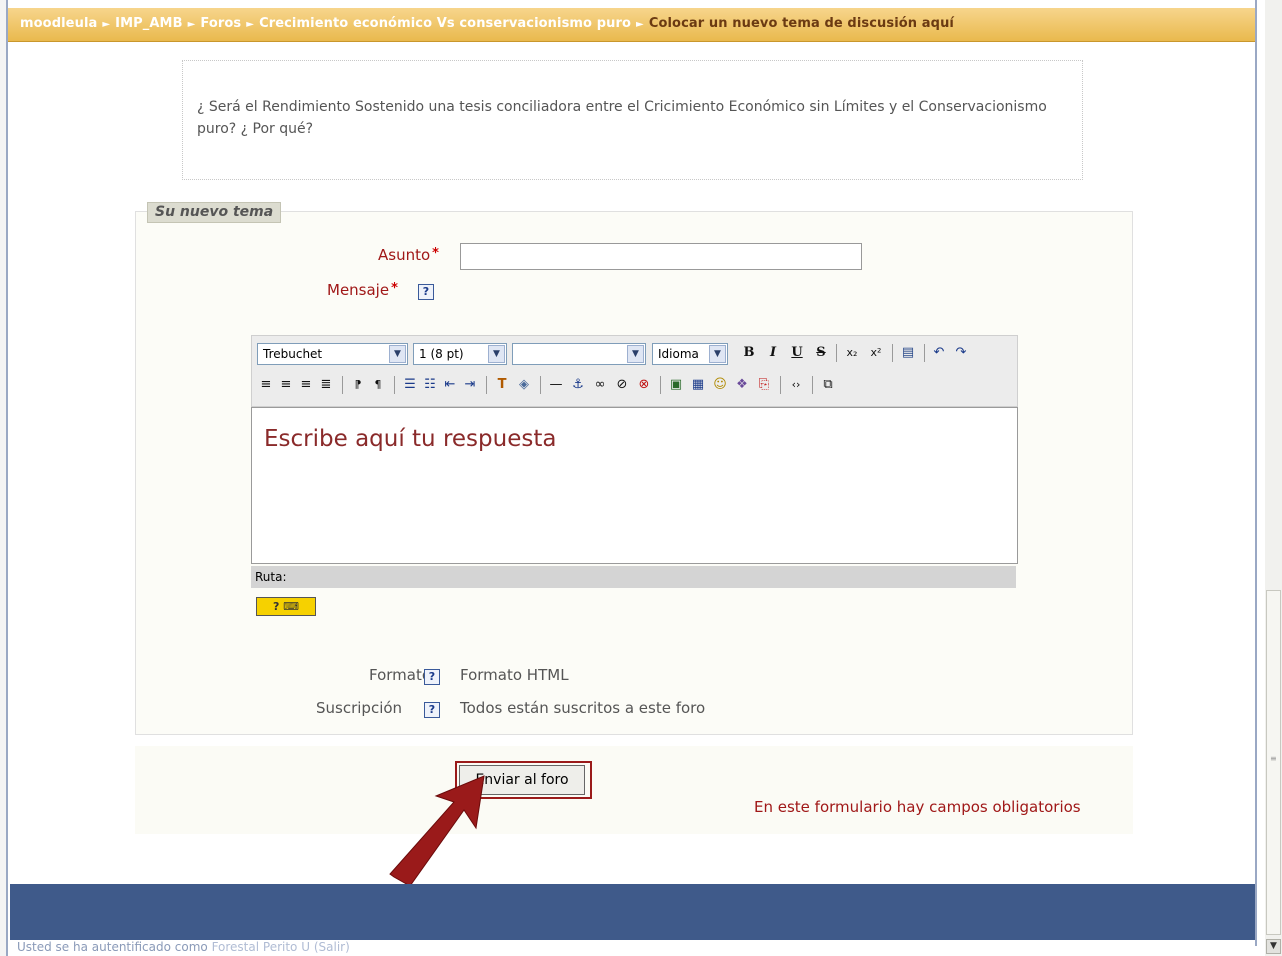  Describe the element at coordinates (634, 485) in the screenshot. I see `message-editor: Escribe aquí tu respuesta` at that location.